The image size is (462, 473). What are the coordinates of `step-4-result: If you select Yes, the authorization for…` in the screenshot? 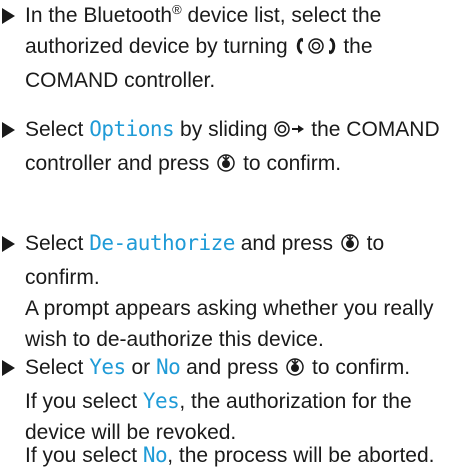 It's located at (218, 416).